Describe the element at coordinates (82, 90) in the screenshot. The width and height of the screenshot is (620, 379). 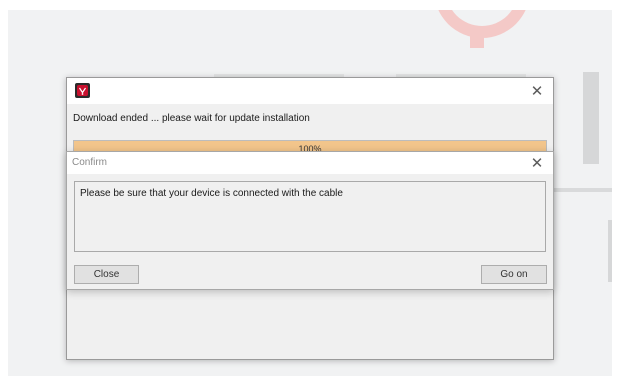
I see `app-logo-icon` at that location.